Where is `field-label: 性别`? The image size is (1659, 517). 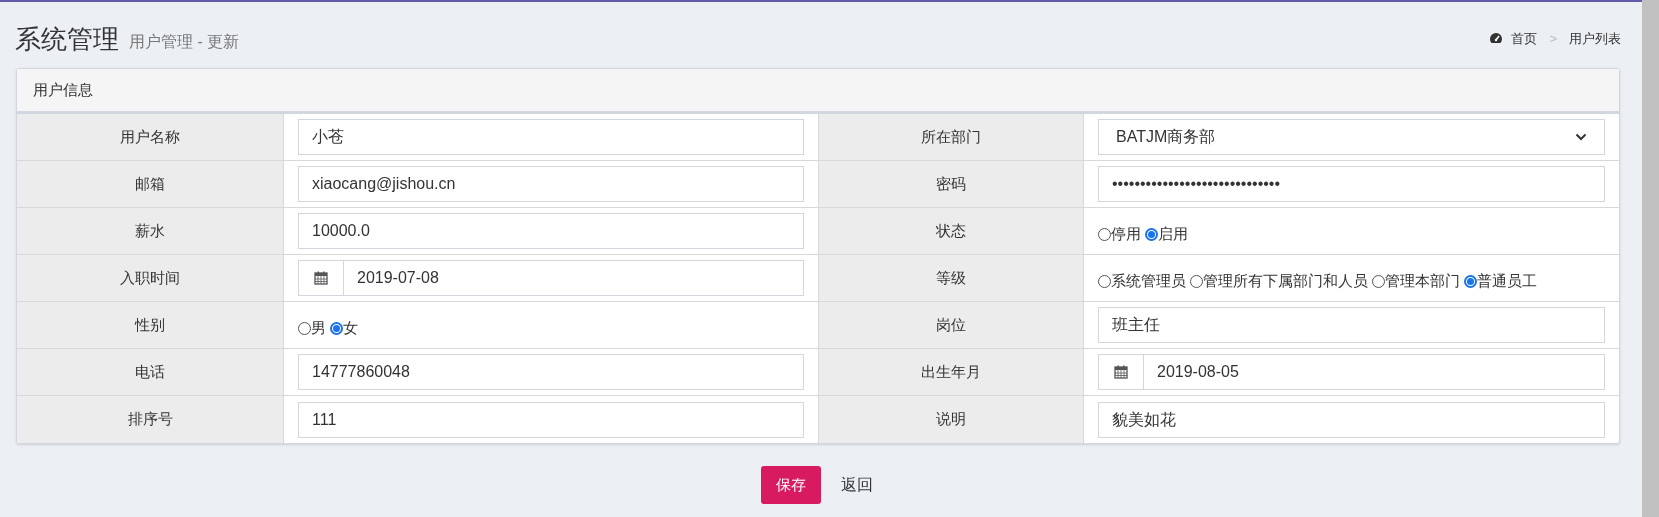
field-label: 性别 is located at coordinates (150, 324).